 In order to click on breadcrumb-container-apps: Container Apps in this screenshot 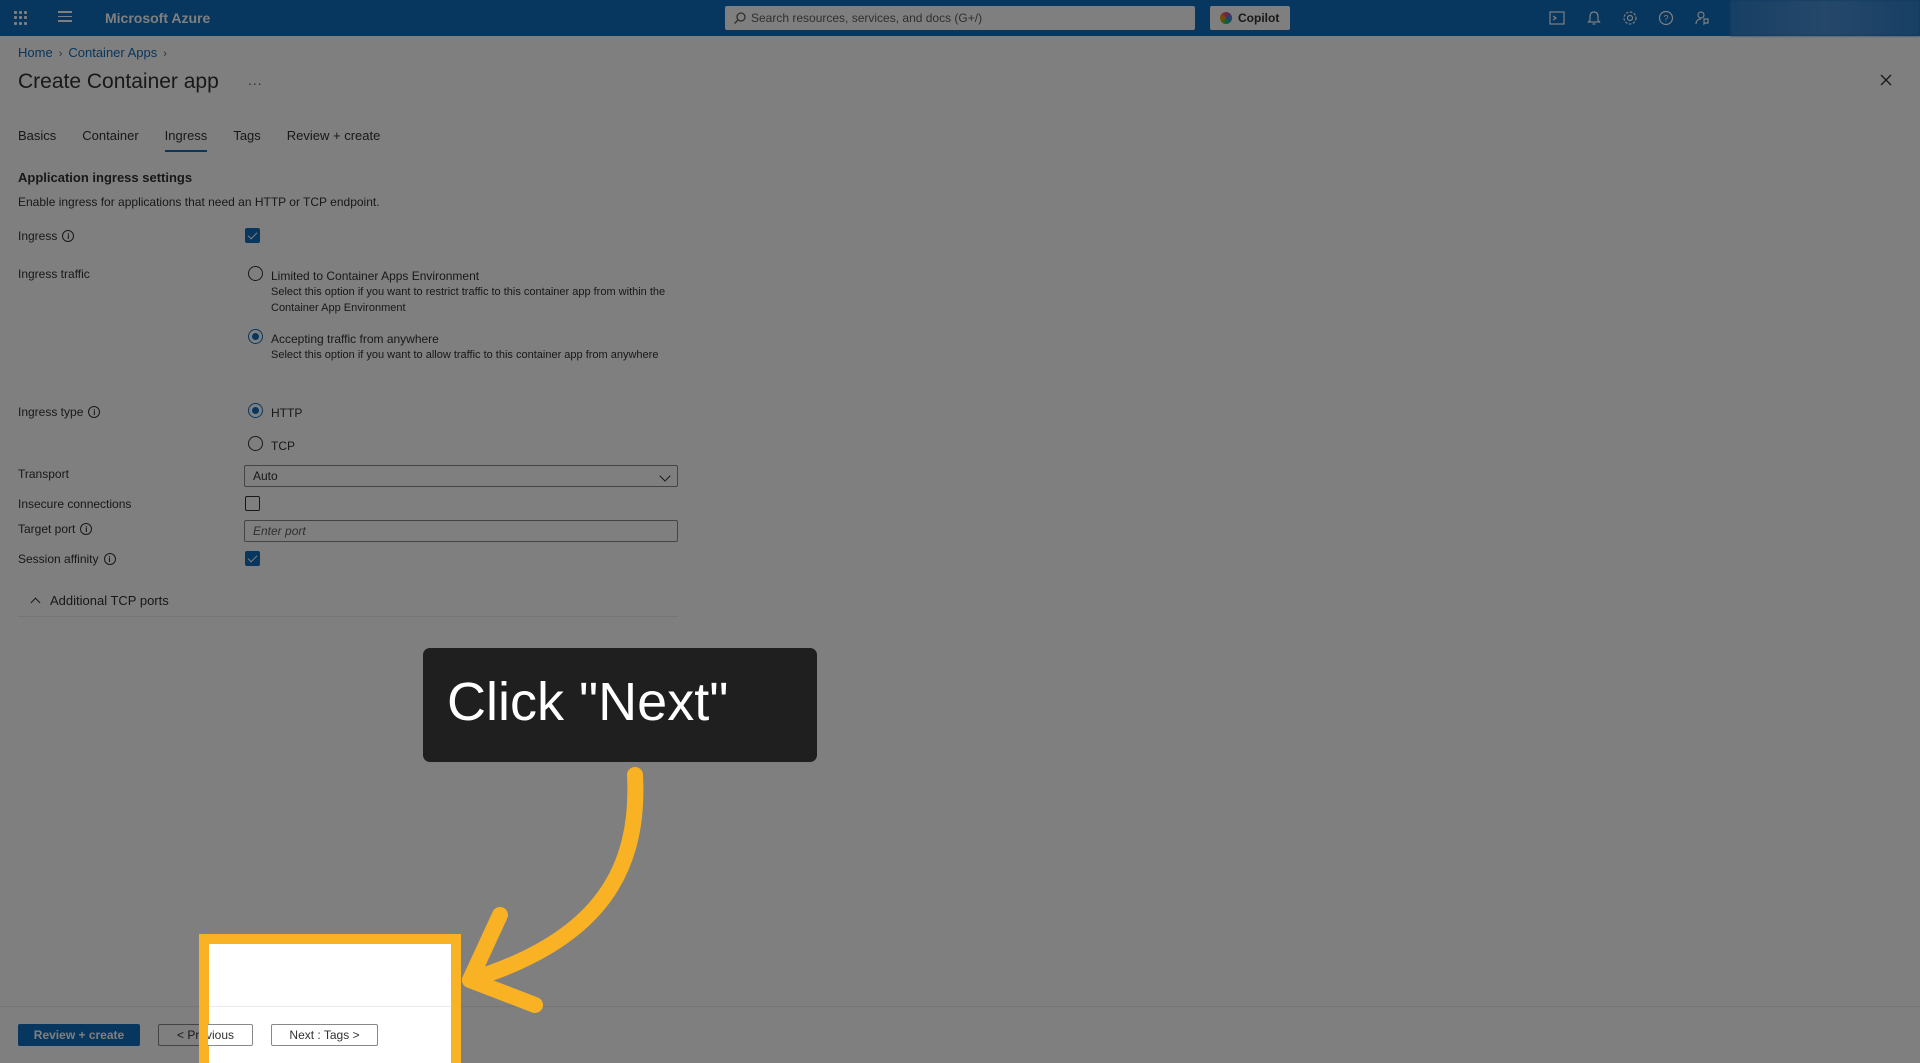, I will do `click(112, 52)`.